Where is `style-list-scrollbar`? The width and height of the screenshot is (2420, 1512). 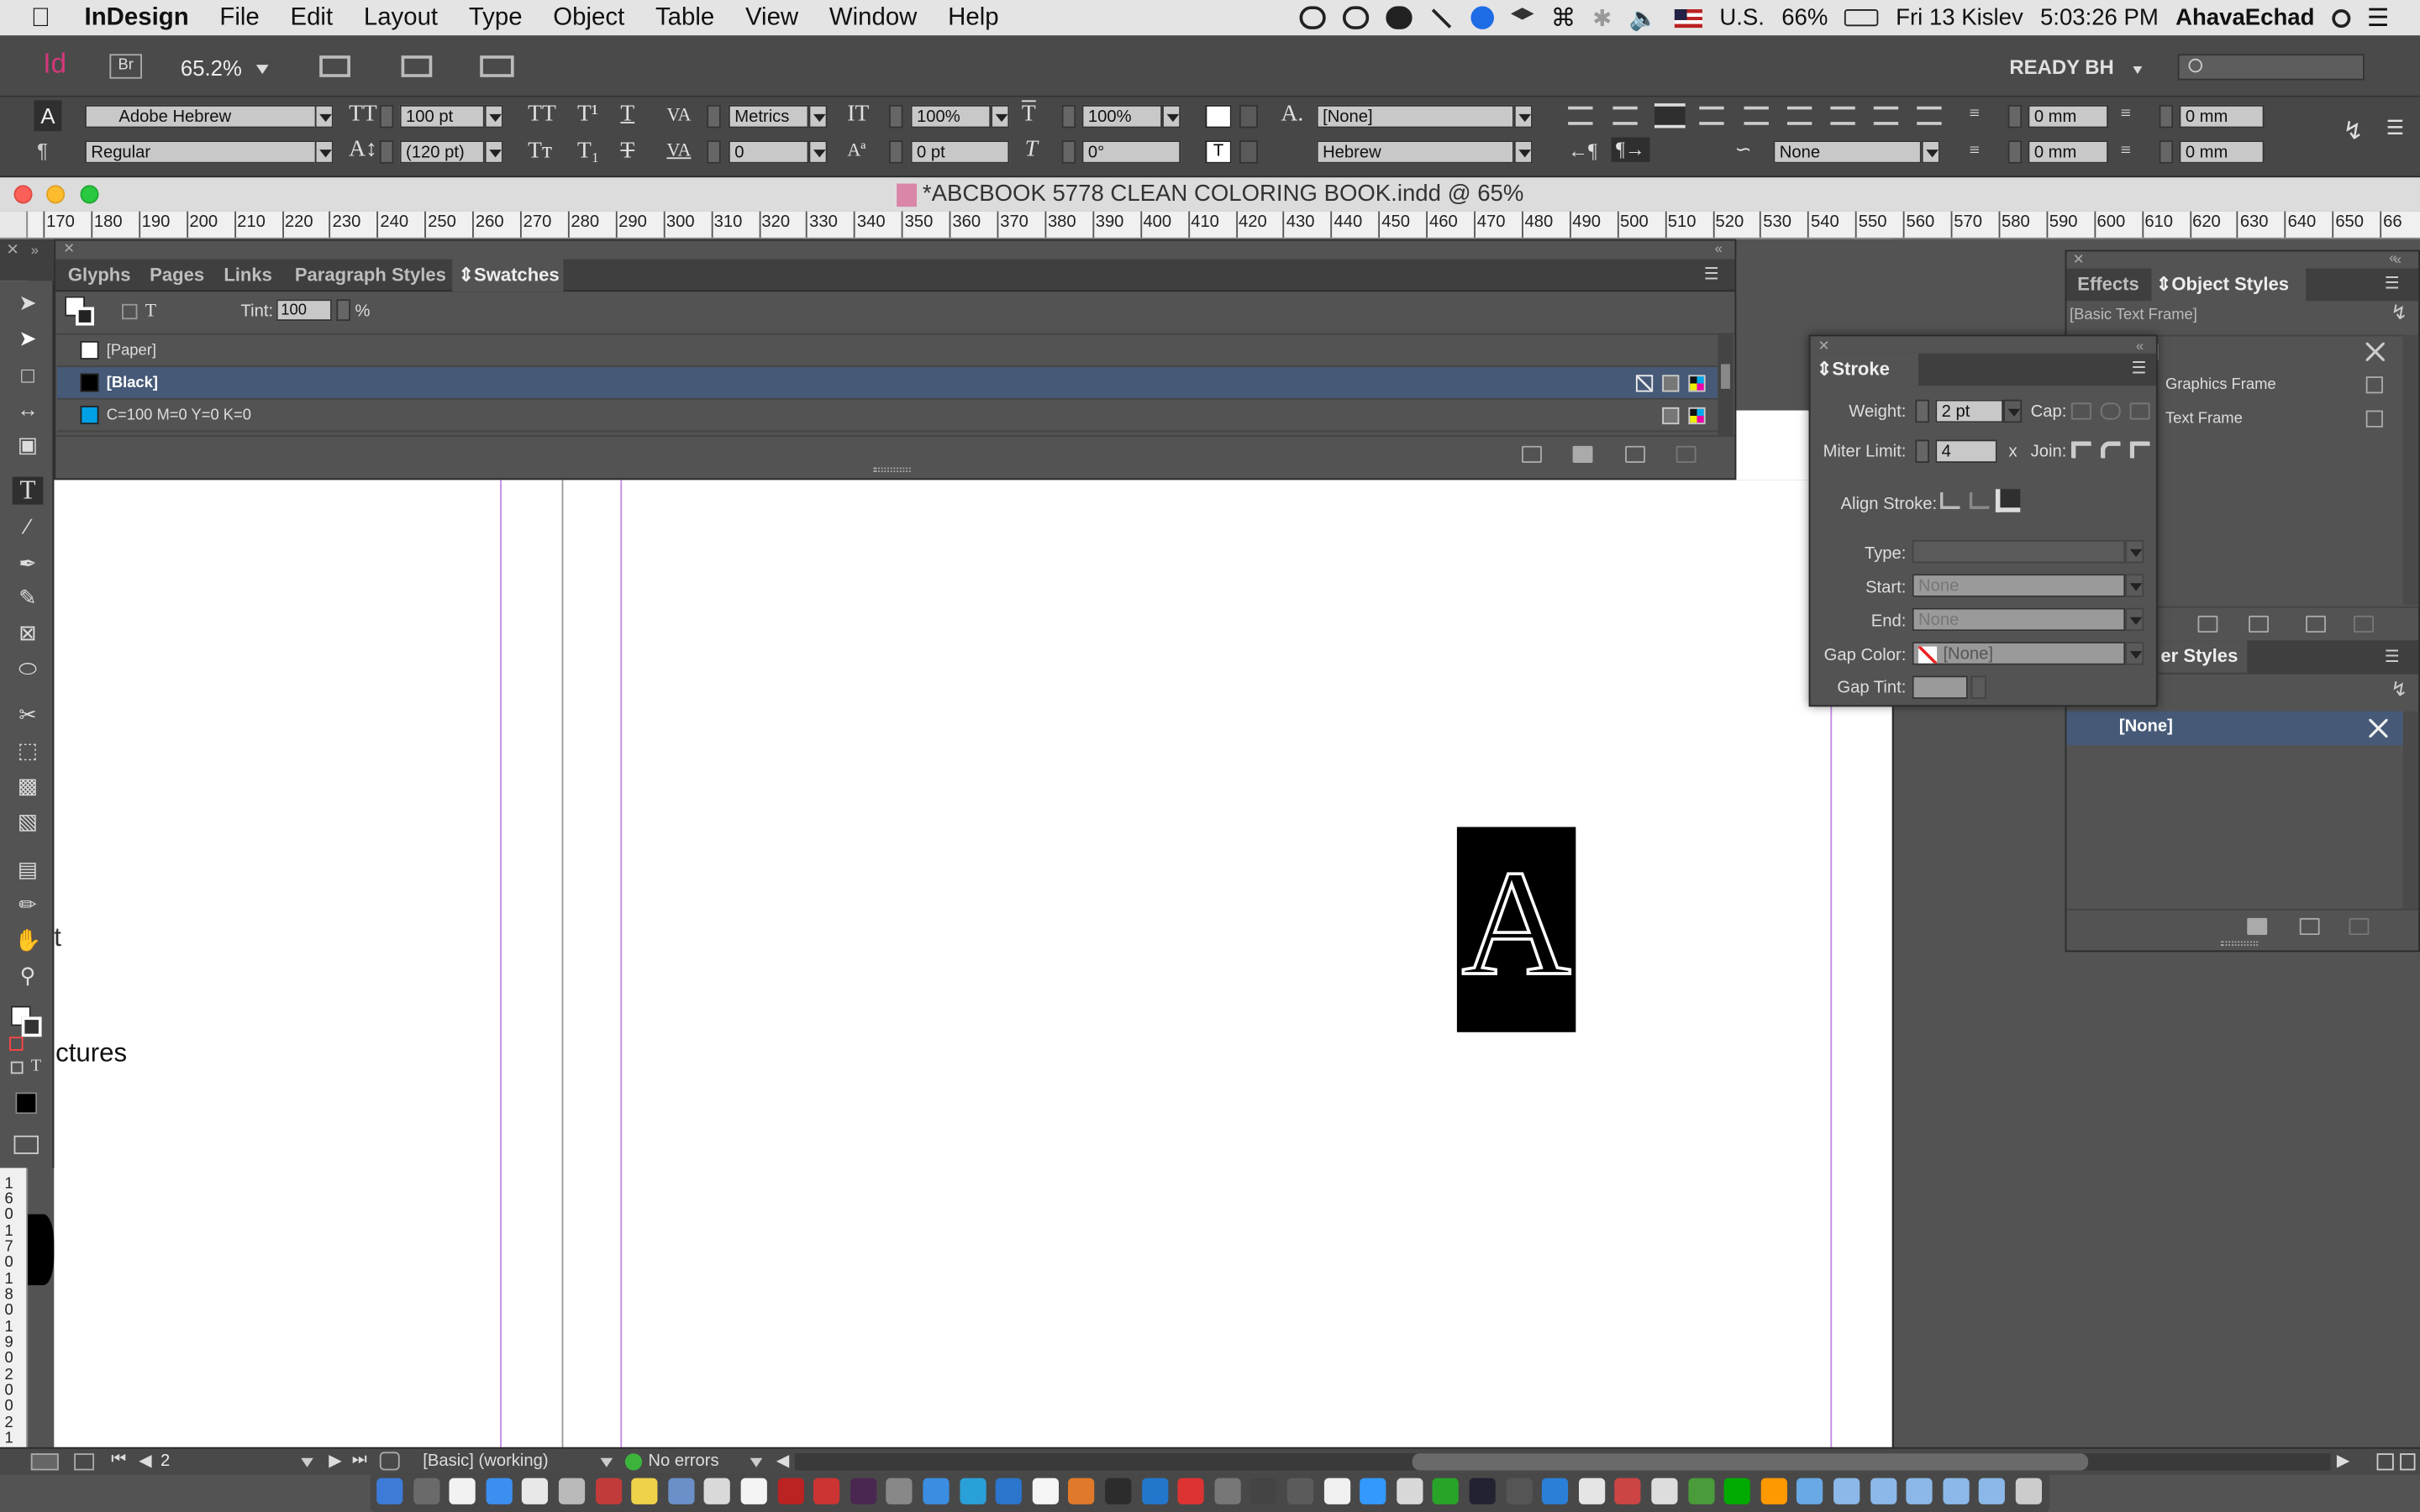 style-list-scrollbar is located at coordinates (2410, 469).